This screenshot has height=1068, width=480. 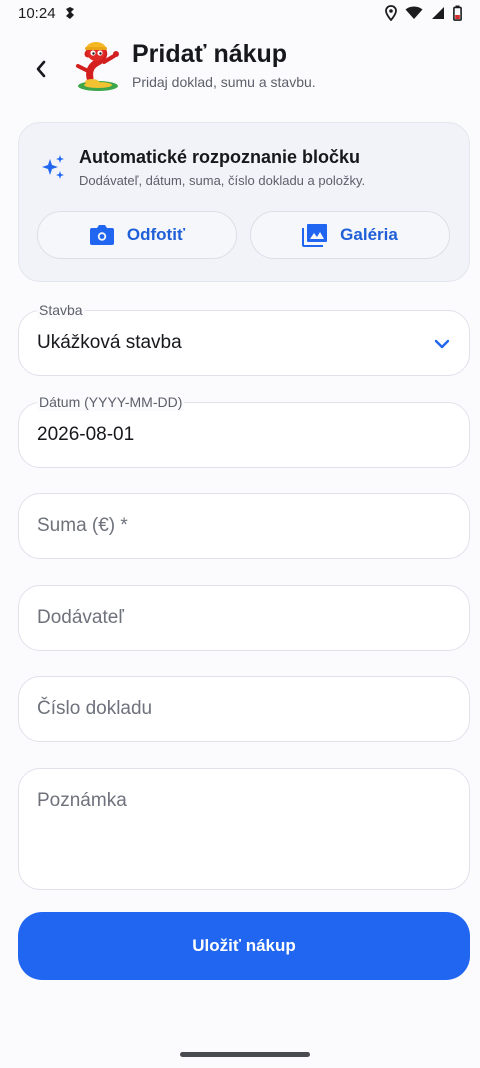 What do you see at coordinates (244, 829) in the screenshot?
I see `poznamka-field: Poznámka` at bounding box center [244, 829].